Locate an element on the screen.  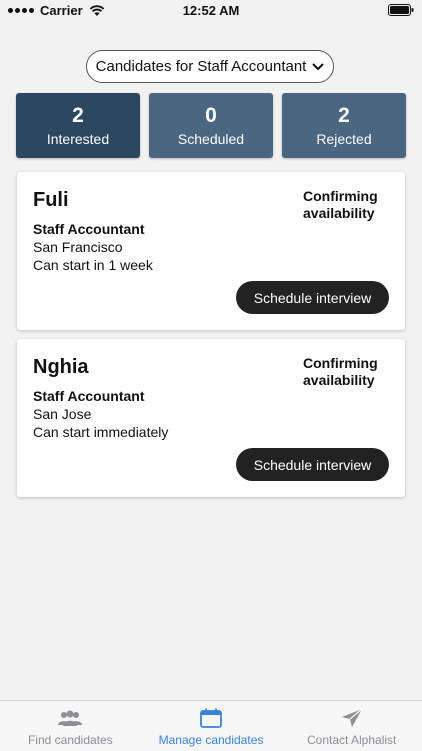
clock: 12:52 AM is located at coordinates (211, 10).